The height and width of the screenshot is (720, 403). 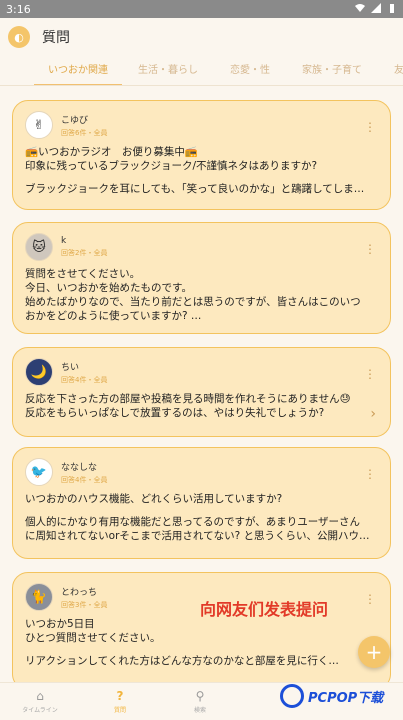 I want to click on home-icon: ⌂, so click(x=40, y=696).